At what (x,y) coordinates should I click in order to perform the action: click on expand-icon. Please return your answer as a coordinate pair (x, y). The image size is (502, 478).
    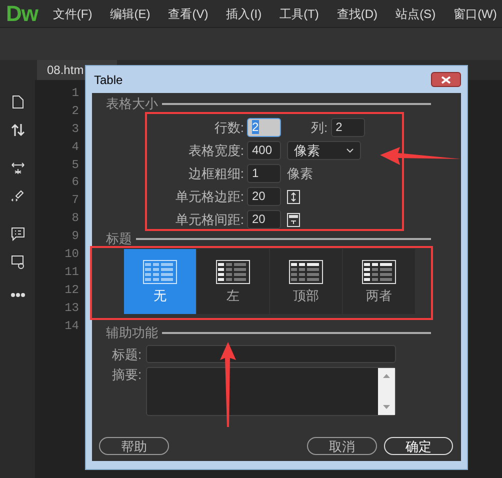
    Looking at the image, I should click on (17, 168).